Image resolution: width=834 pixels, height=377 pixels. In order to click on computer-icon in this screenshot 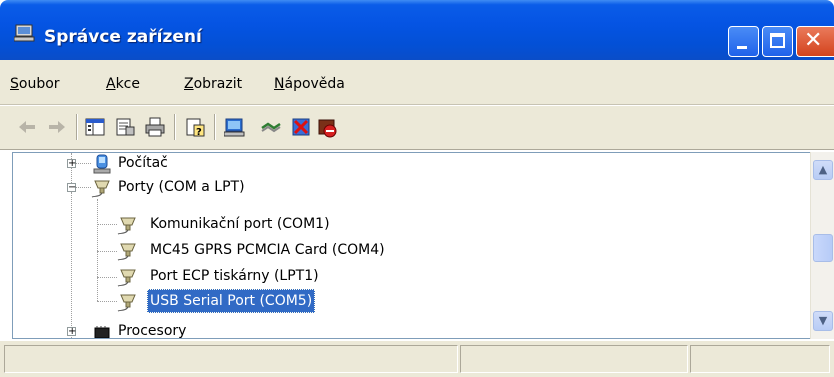, I will do `click(102, 164)`.